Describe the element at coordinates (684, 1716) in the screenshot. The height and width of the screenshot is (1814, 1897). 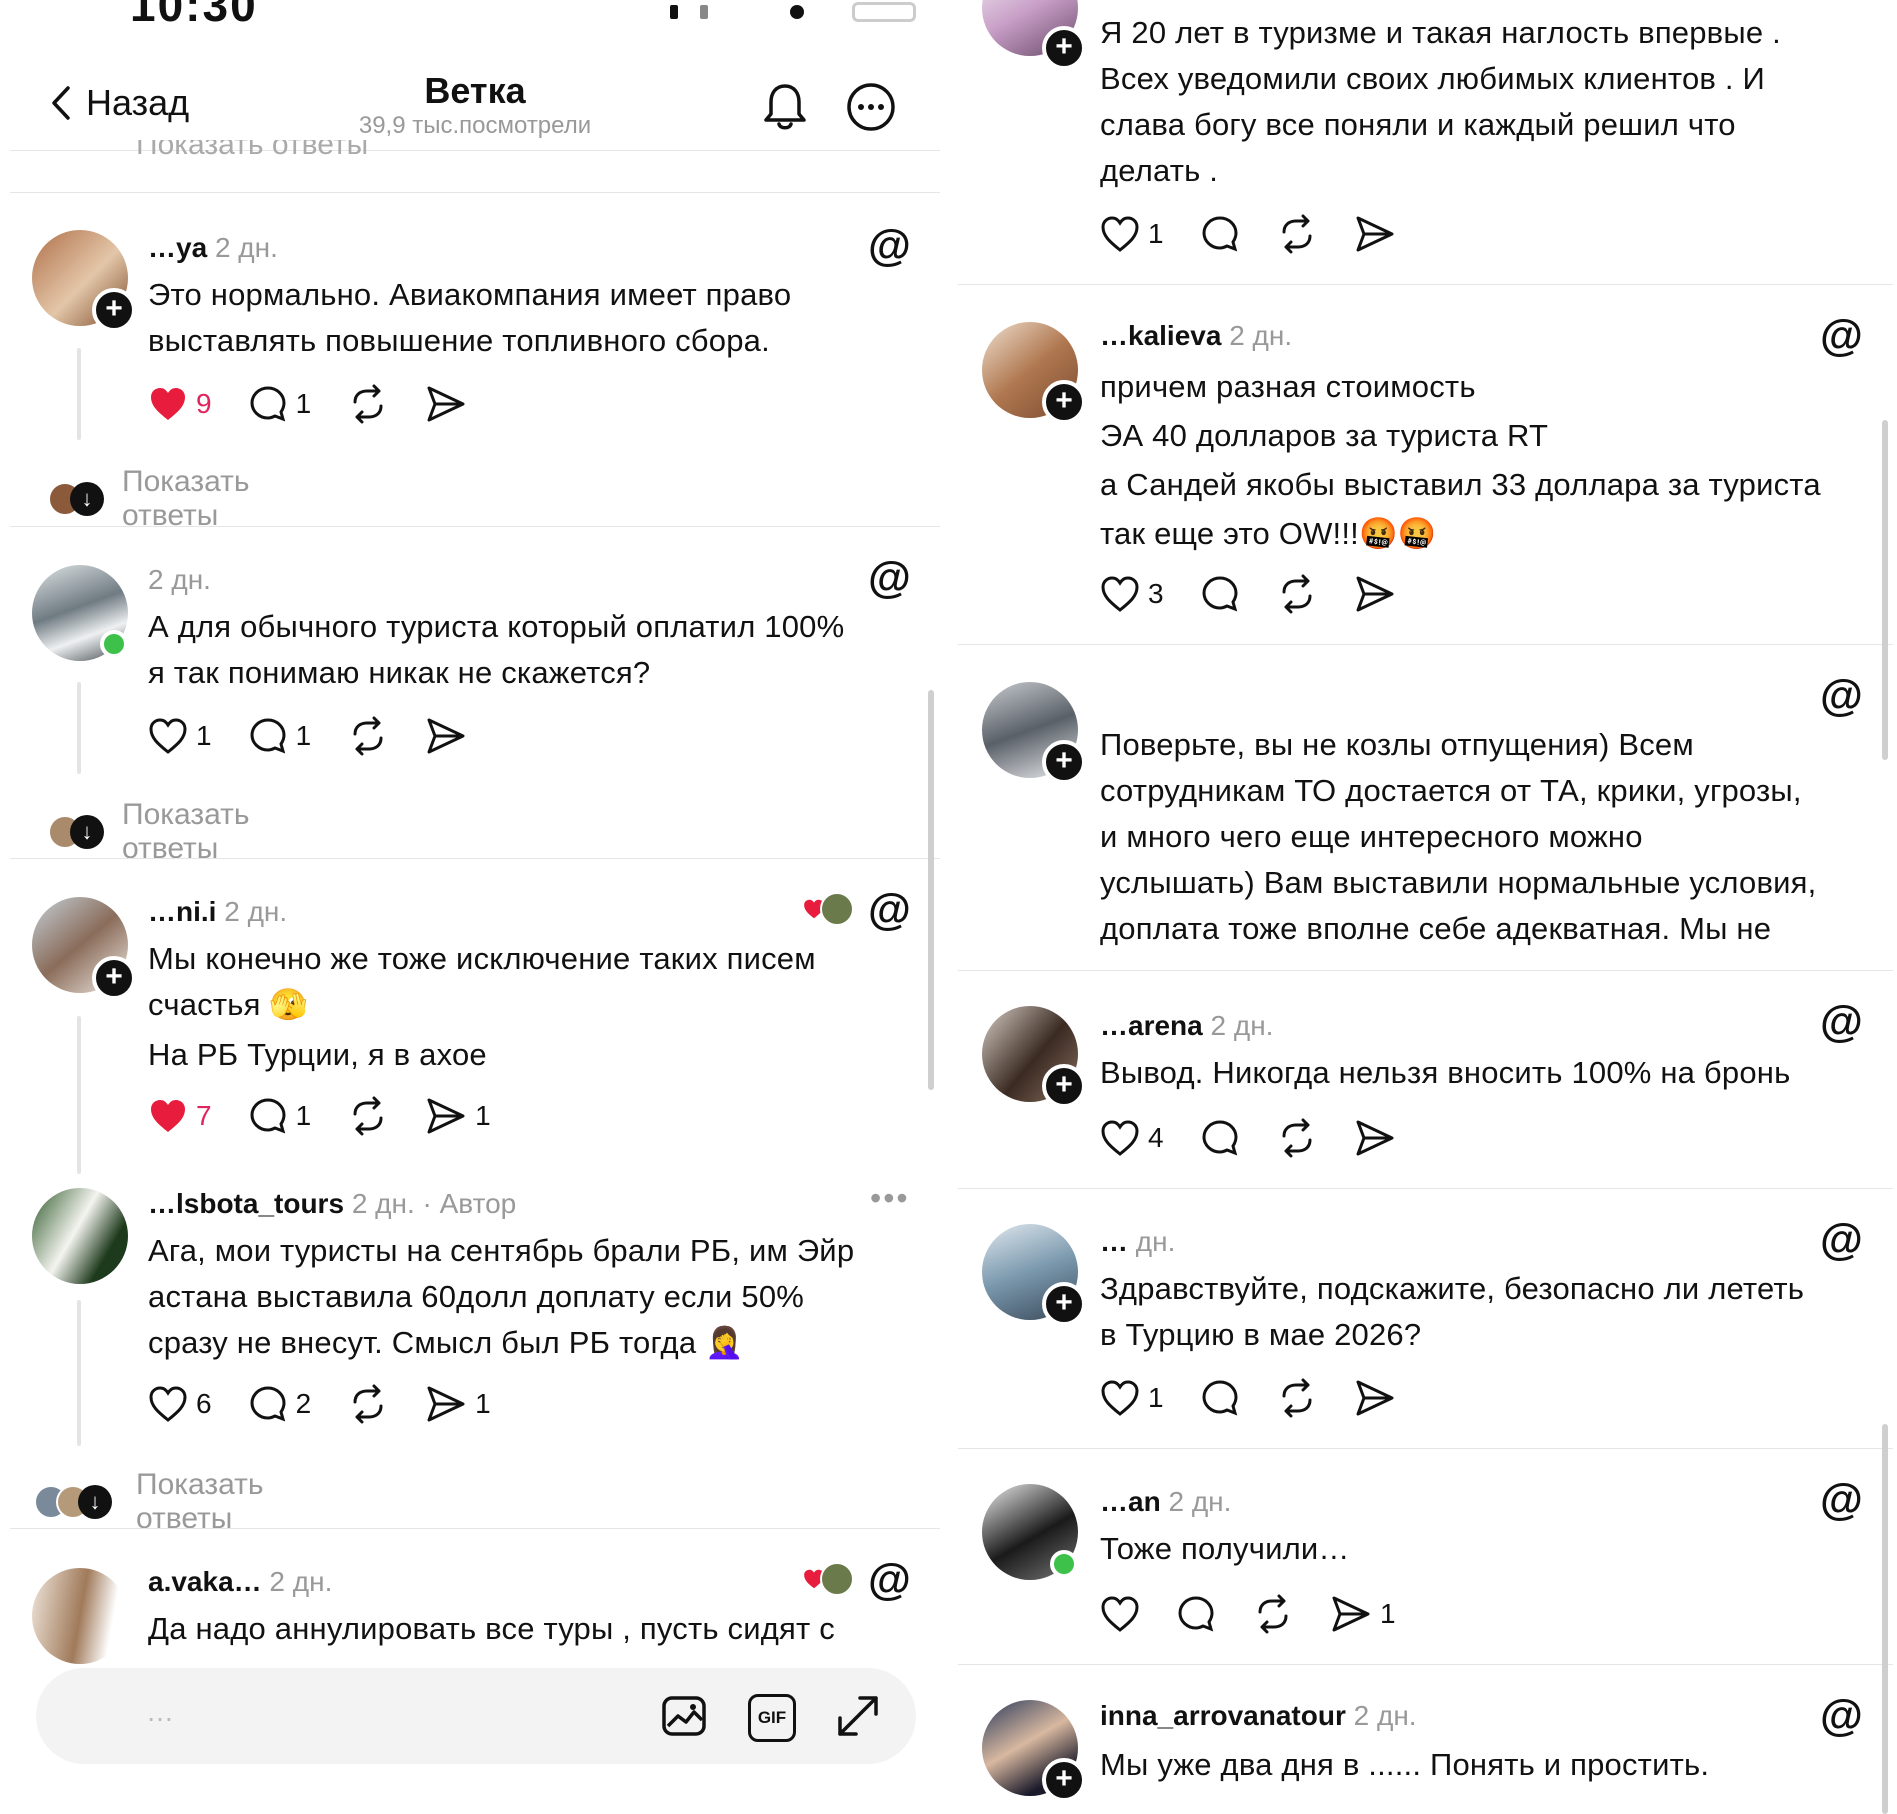
I see `image-icon` at that location.